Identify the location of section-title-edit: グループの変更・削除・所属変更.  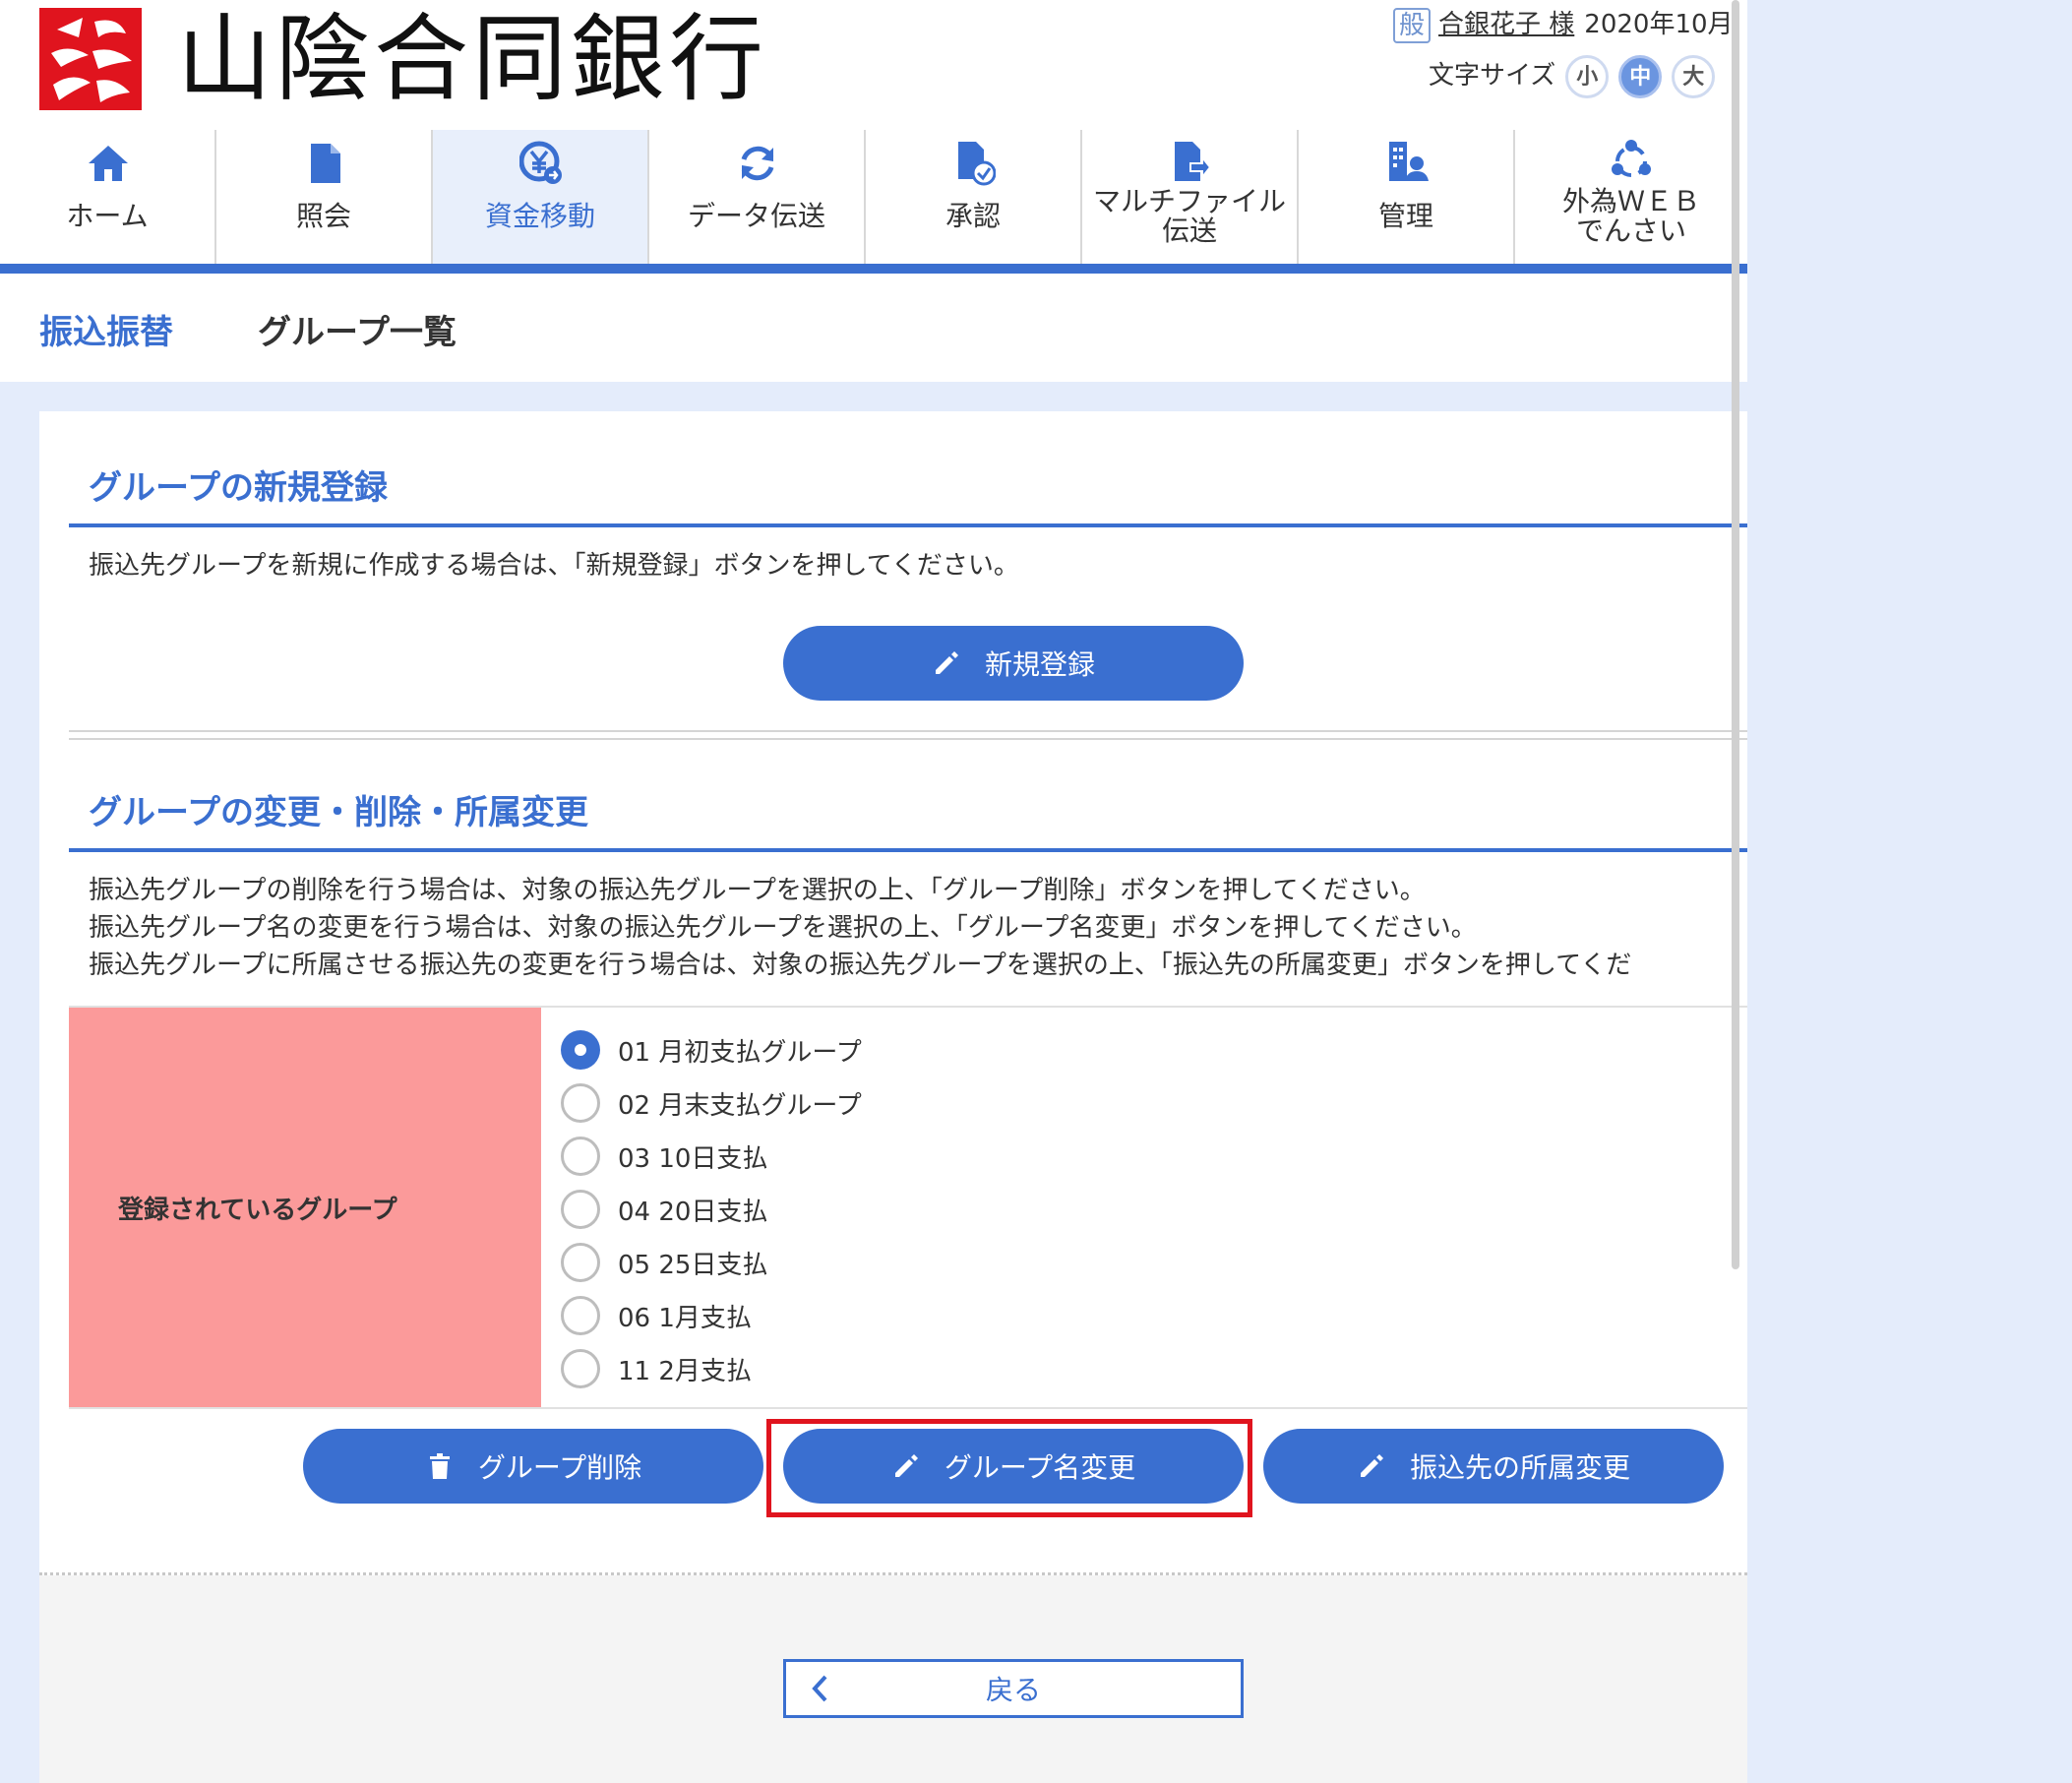
(338, 812).